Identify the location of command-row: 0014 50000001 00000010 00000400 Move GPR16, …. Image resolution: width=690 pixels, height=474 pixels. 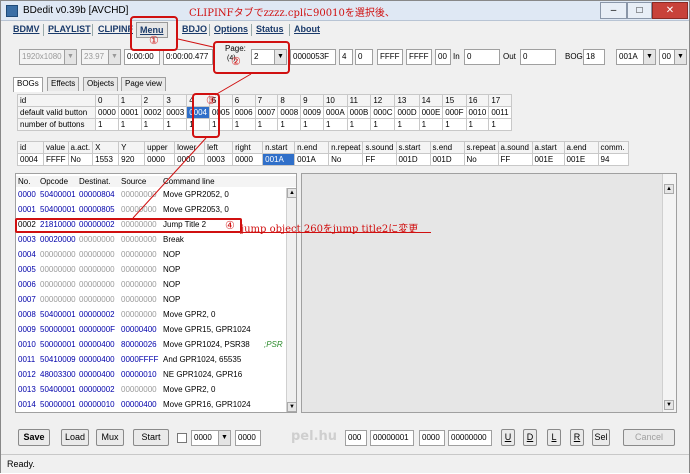
(156, 404).